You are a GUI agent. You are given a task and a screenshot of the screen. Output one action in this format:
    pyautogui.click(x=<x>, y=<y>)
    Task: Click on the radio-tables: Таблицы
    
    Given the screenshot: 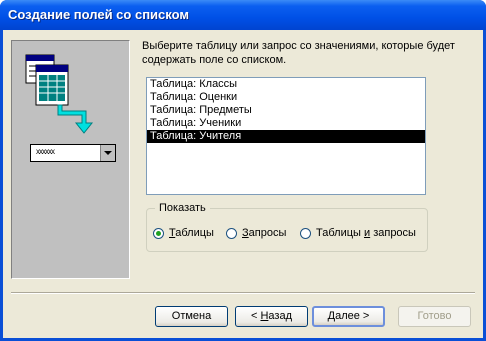 What is the action you would take?
    pyautogui.click(x=183, y=233)
    